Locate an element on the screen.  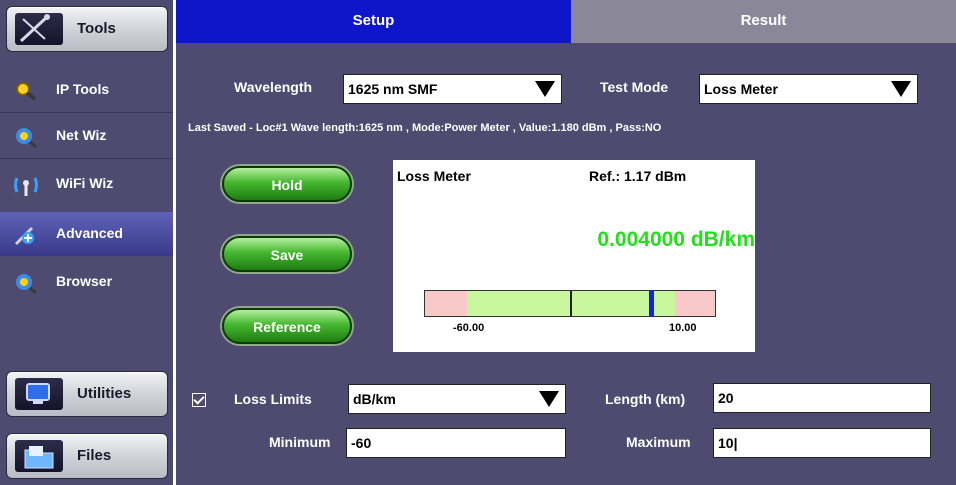
loss-limits-checkbox is located at coordinates (199, 400).